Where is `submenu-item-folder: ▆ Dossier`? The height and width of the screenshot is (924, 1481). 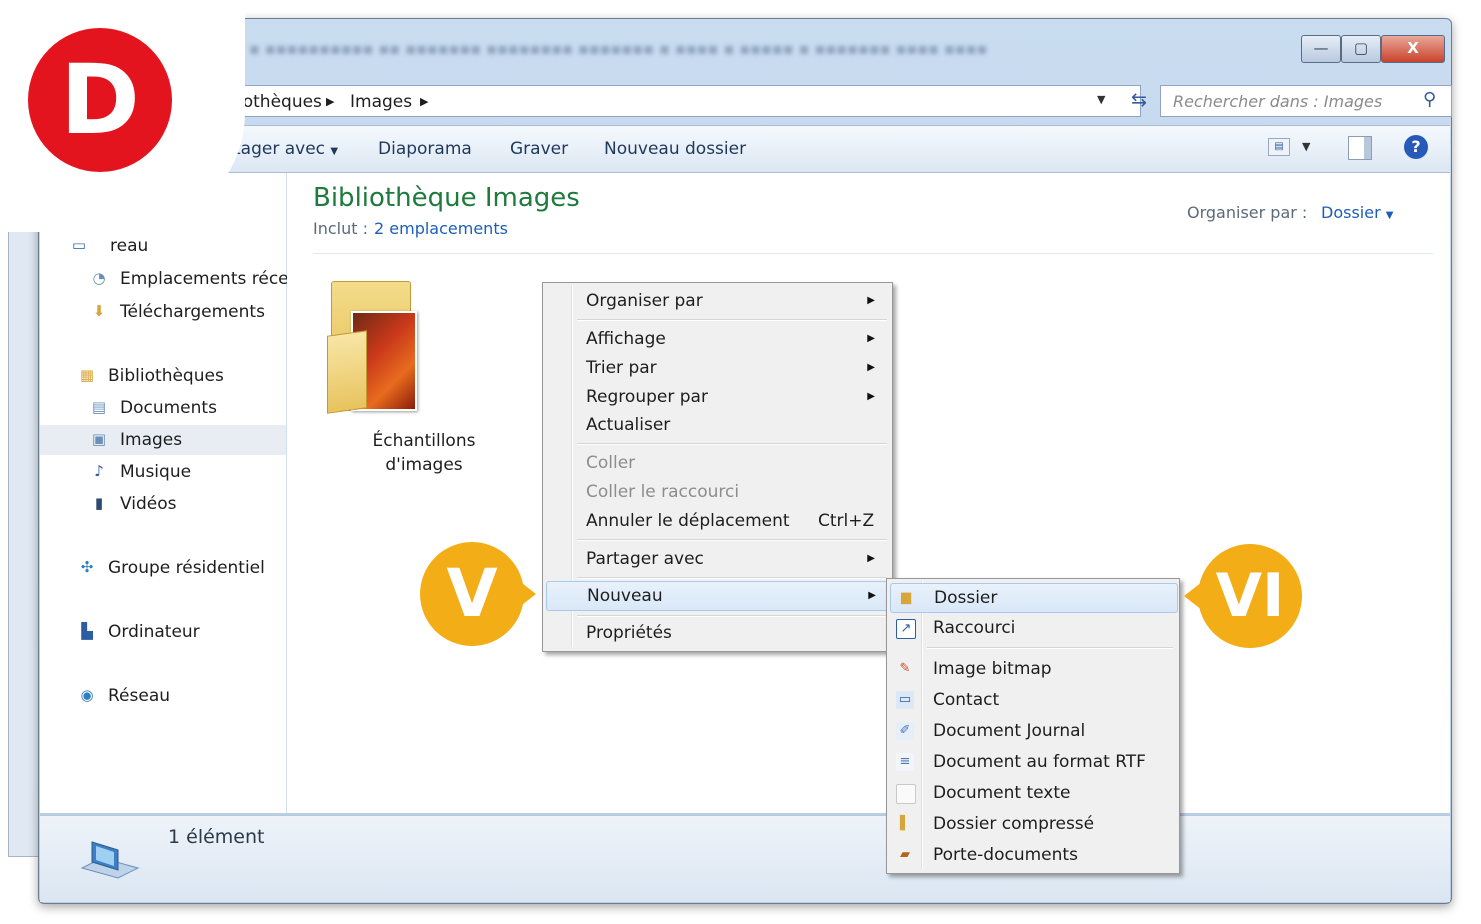
submenu-item-folder: ▆ Dossier is located at coordinates (1034, 598).